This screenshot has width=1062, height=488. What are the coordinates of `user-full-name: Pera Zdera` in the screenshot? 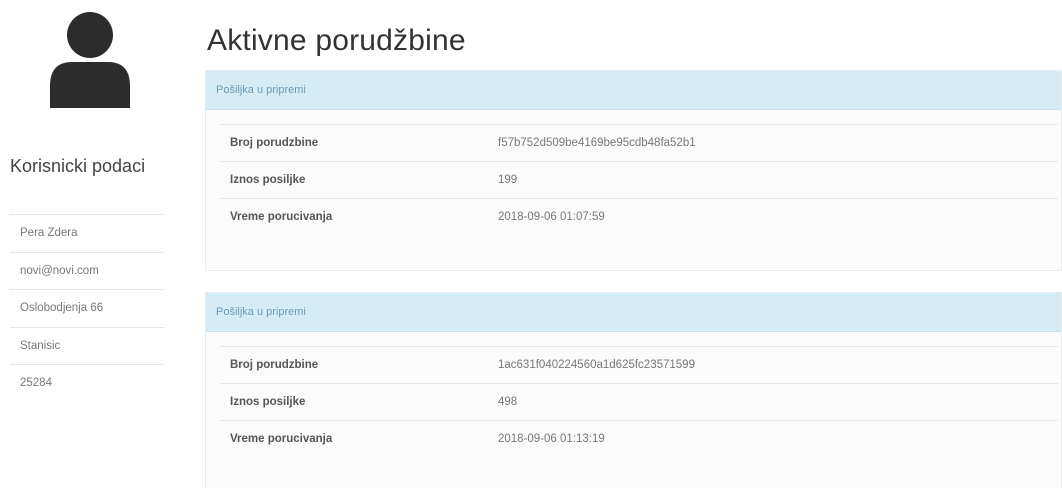 It's located at (87, 234).